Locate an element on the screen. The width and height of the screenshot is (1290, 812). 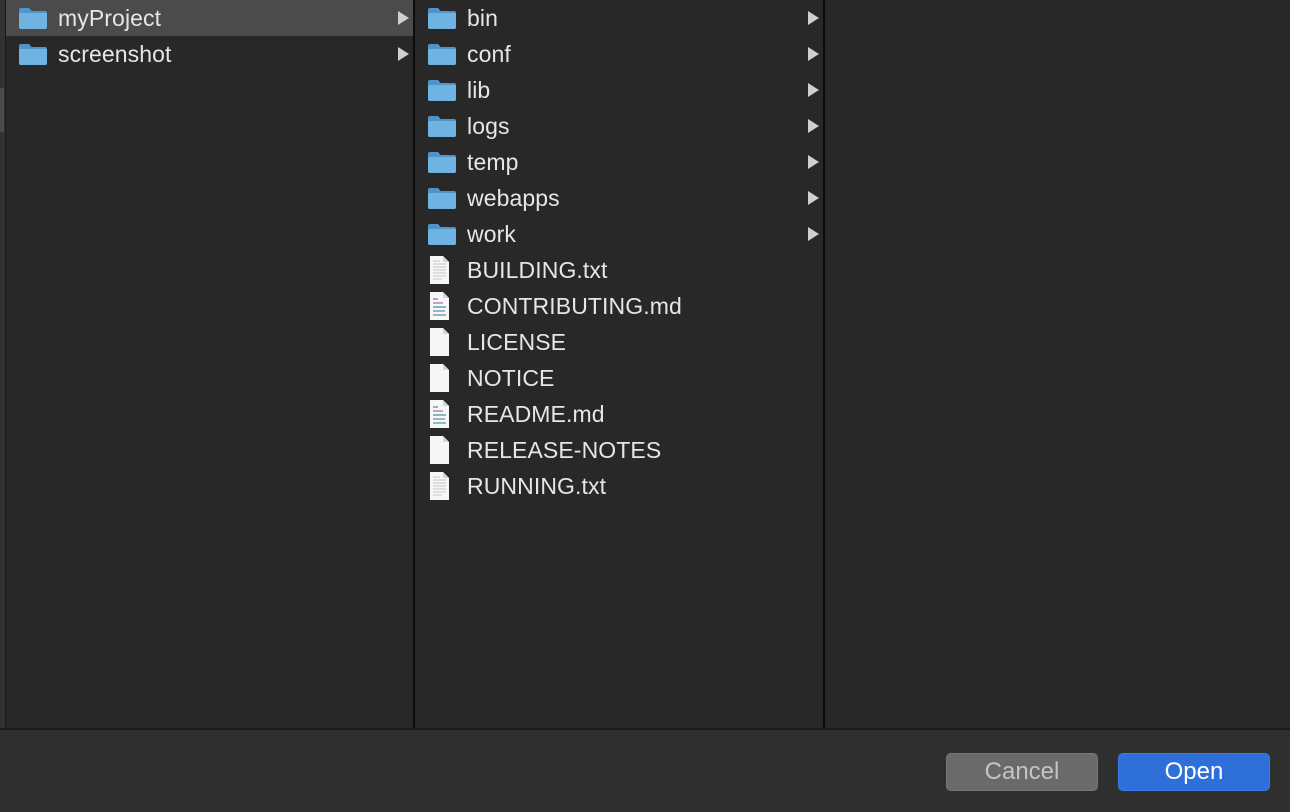
column-row-lib: lib is located at coordinates (619, 90).